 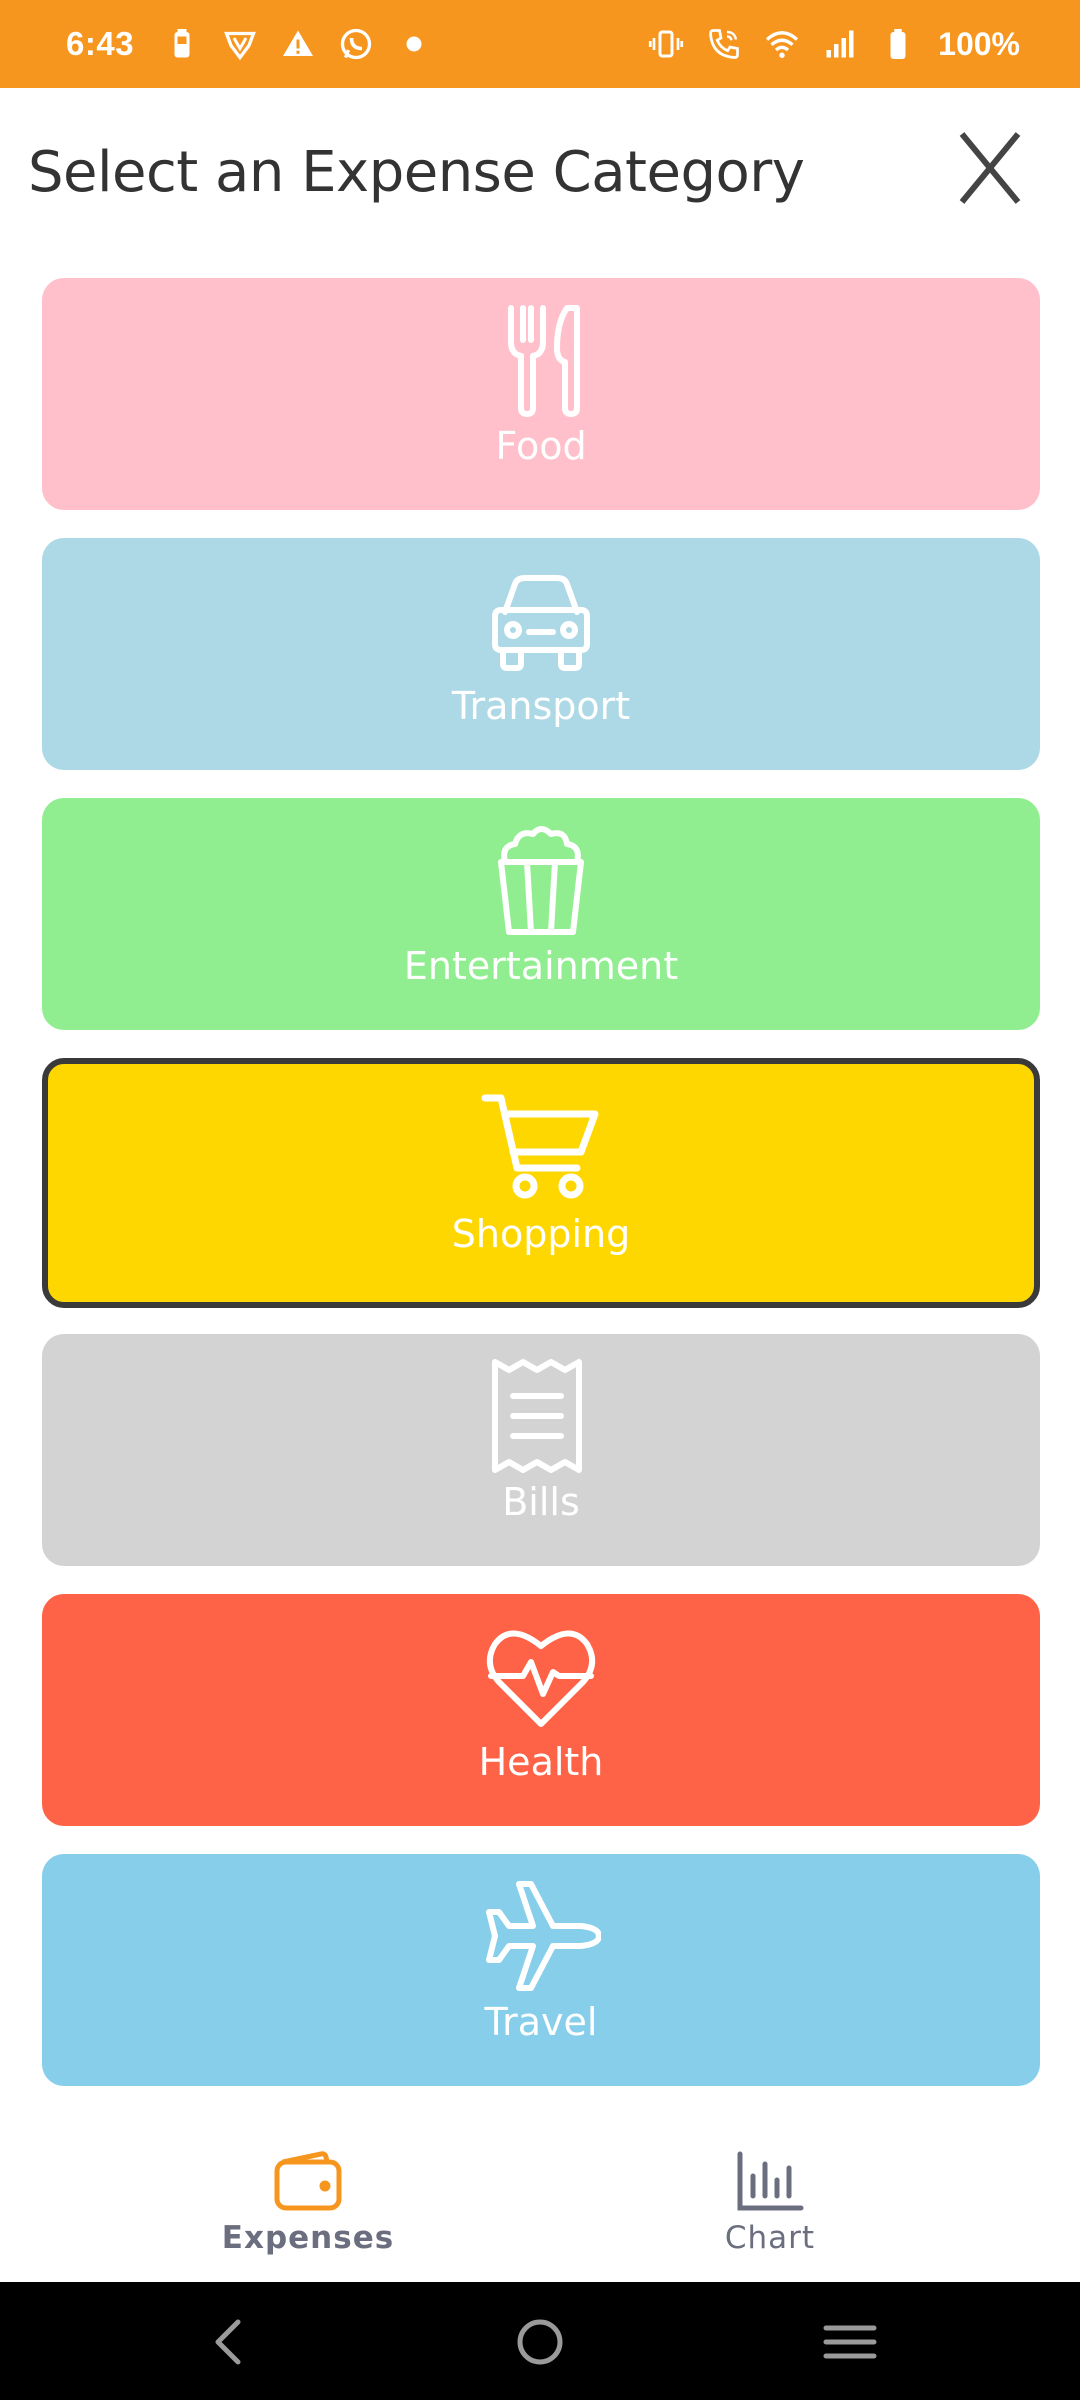 I want to click on back-button, so click(x=230, y=2342).